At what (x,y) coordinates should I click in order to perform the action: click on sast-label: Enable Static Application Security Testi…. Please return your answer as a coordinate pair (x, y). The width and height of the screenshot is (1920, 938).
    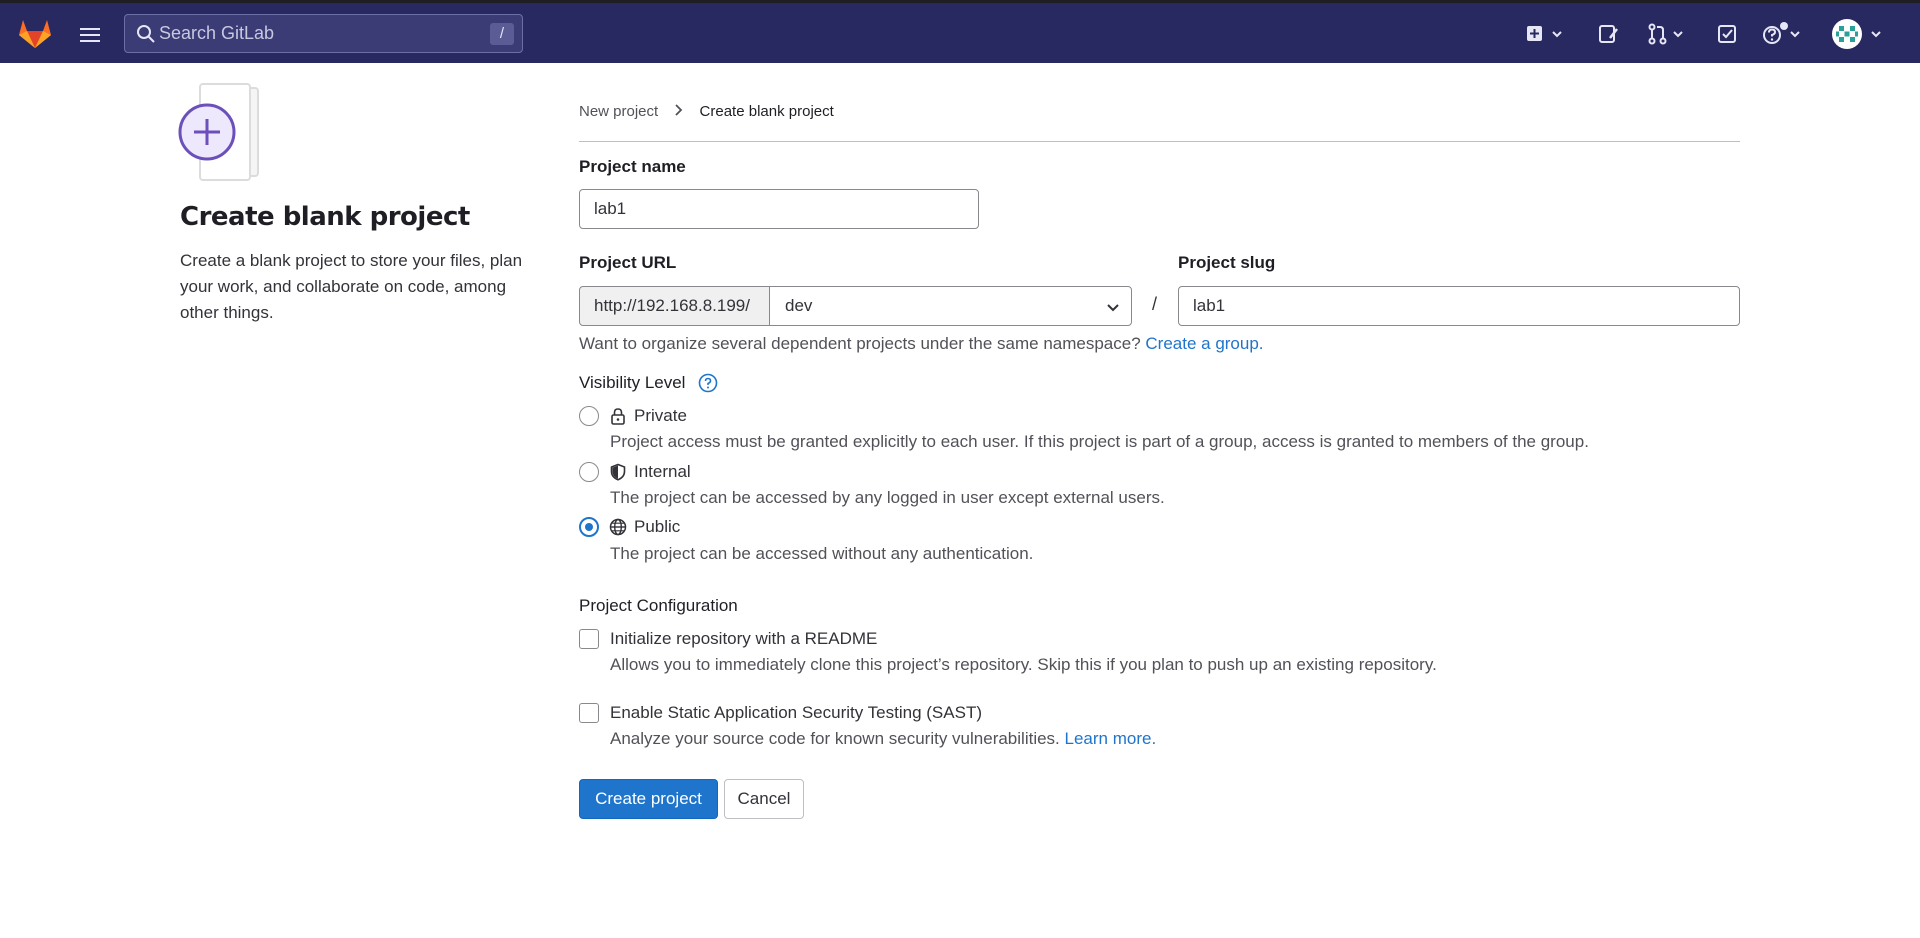
    Looking at the image, I should click on (796, 713).